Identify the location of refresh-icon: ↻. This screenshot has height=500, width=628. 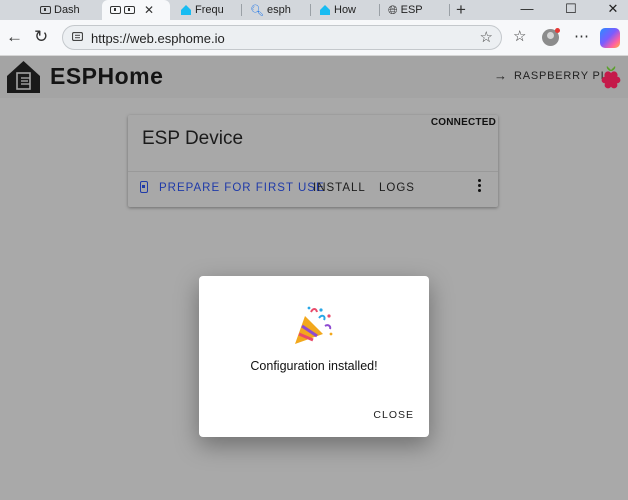
(41, 37).